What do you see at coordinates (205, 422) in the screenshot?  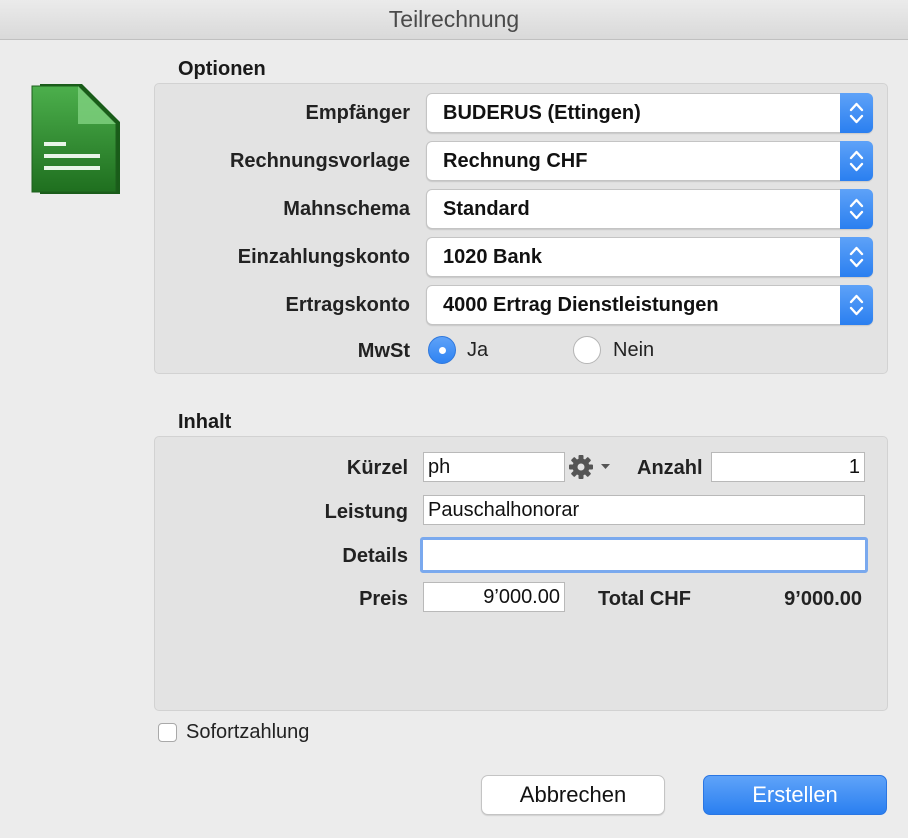 I see `inhalt-heading: Inhalt` at bounding box center [205, 422].